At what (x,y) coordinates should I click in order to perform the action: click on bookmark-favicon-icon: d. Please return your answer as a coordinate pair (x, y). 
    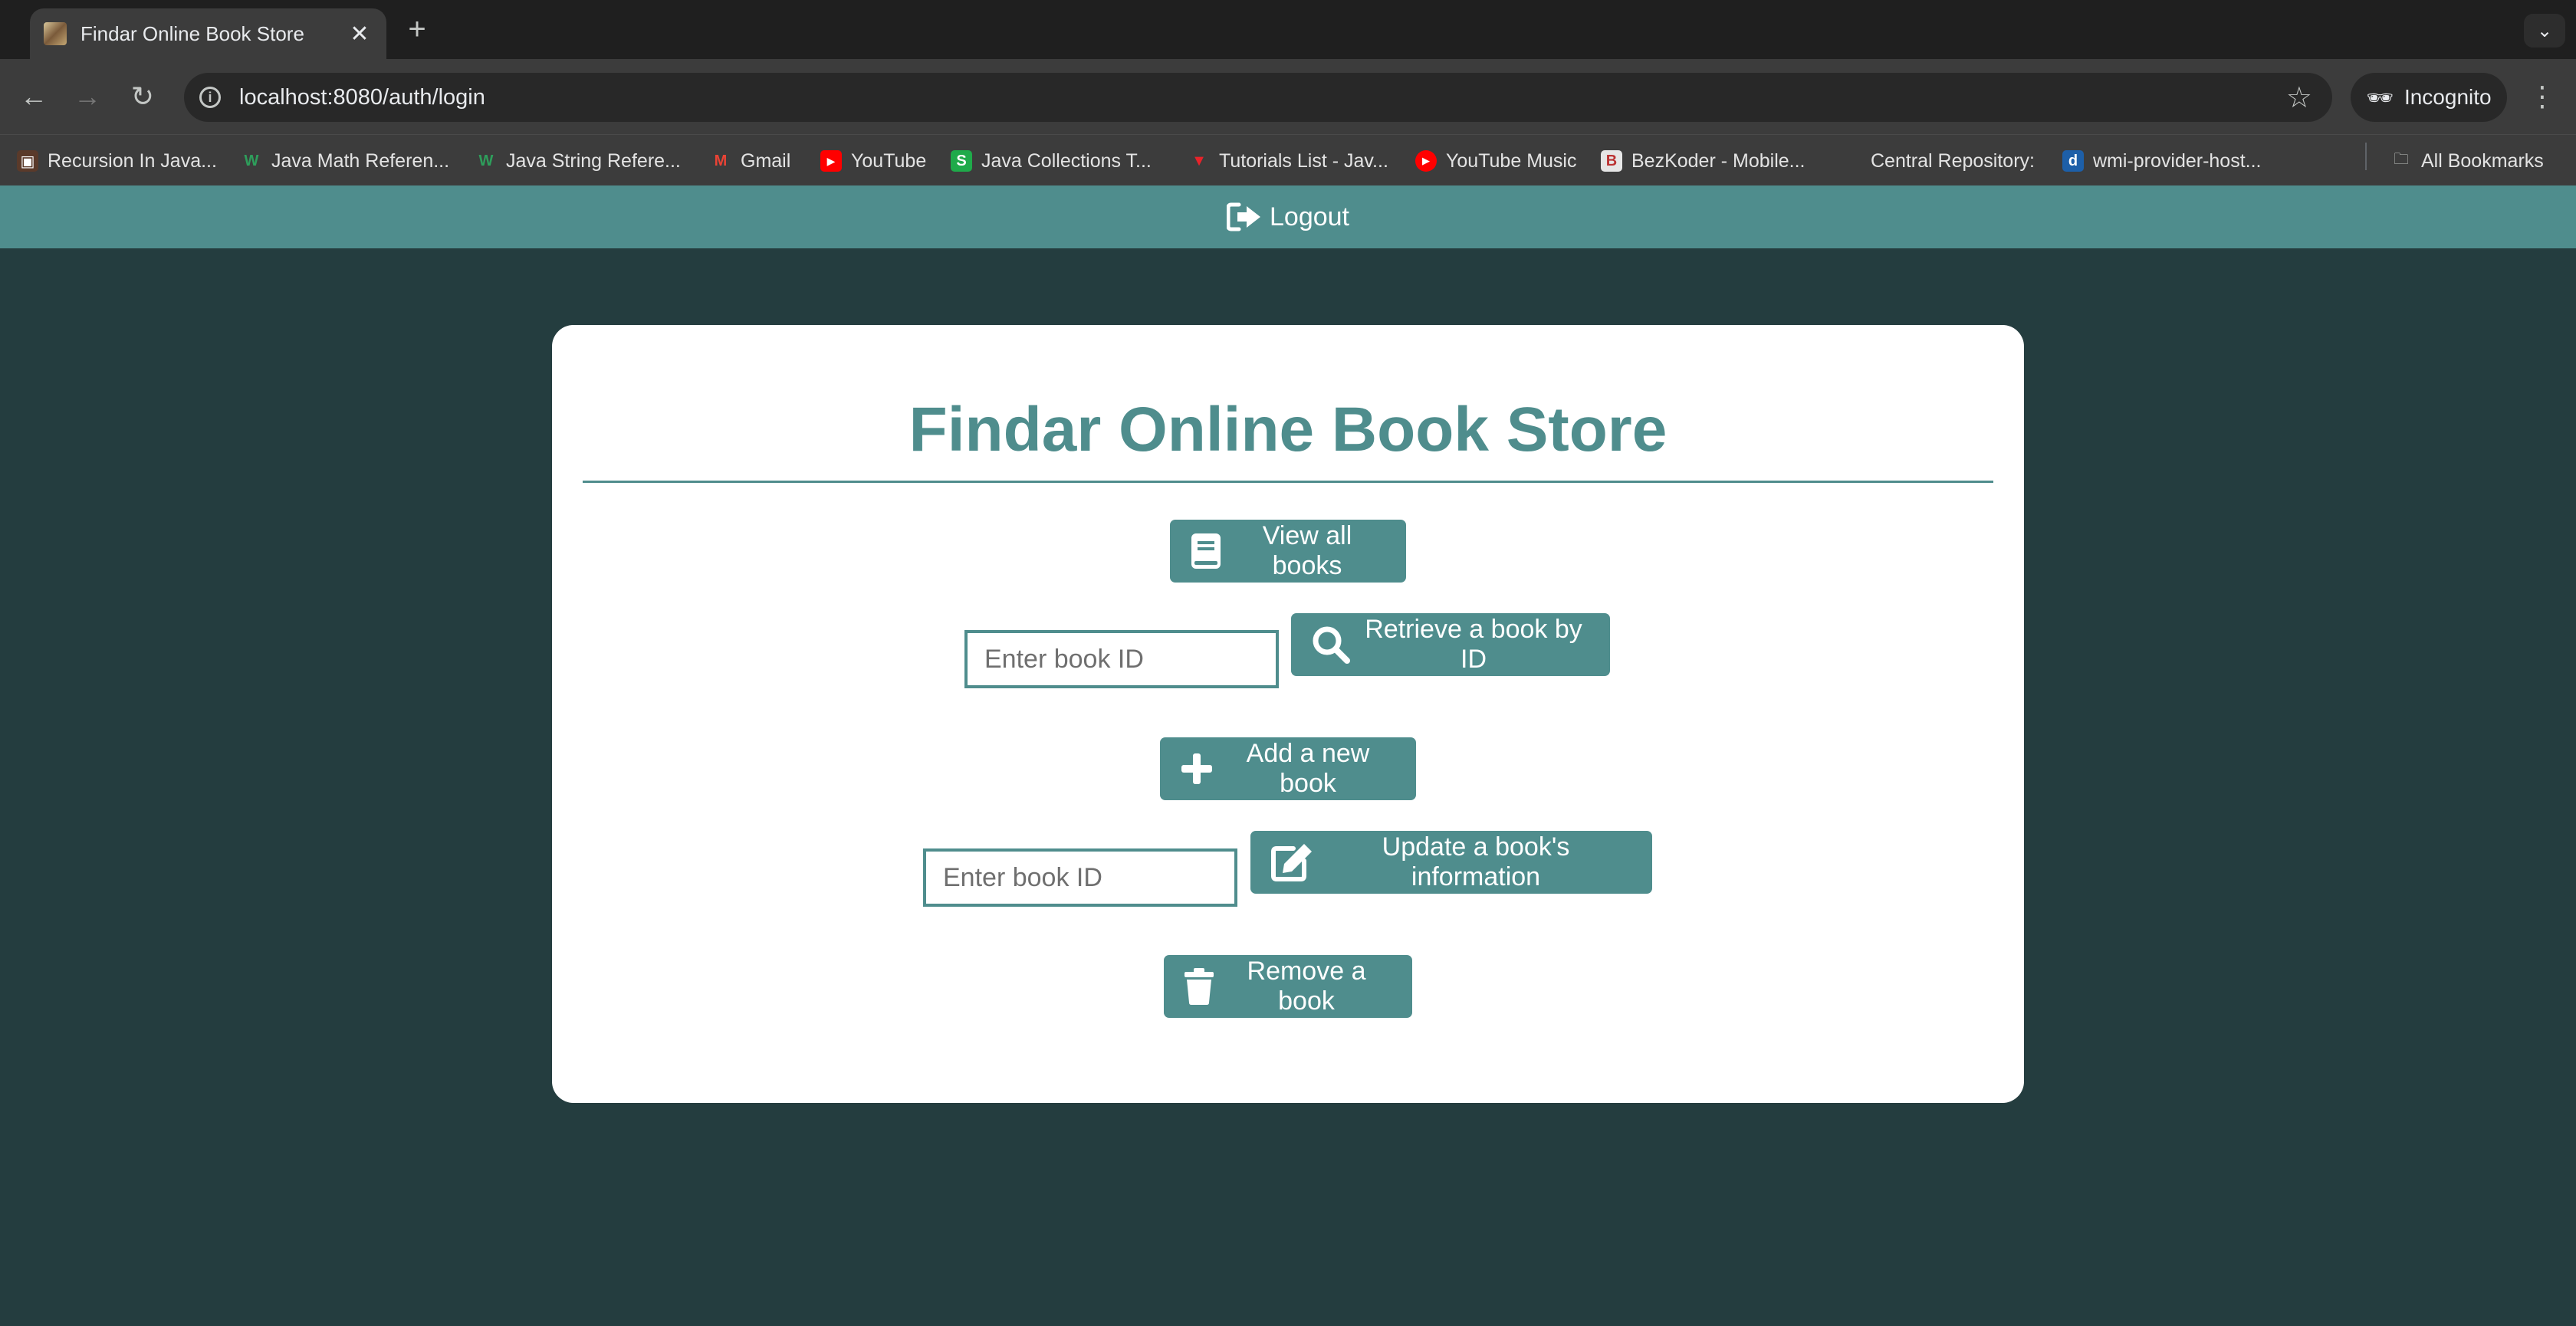
    Looking at the image, I should click on (2073, 161).